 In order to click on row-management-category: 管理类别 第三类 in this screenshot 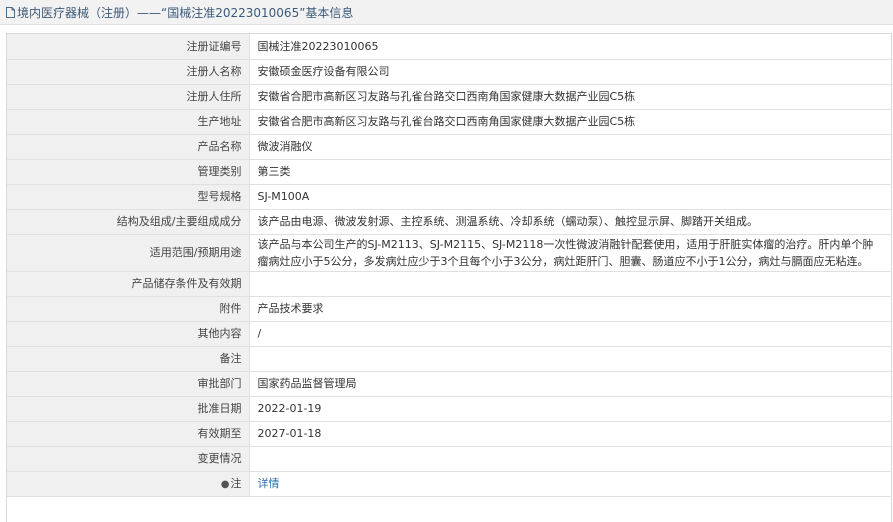, I will do `click(449, 171)`.